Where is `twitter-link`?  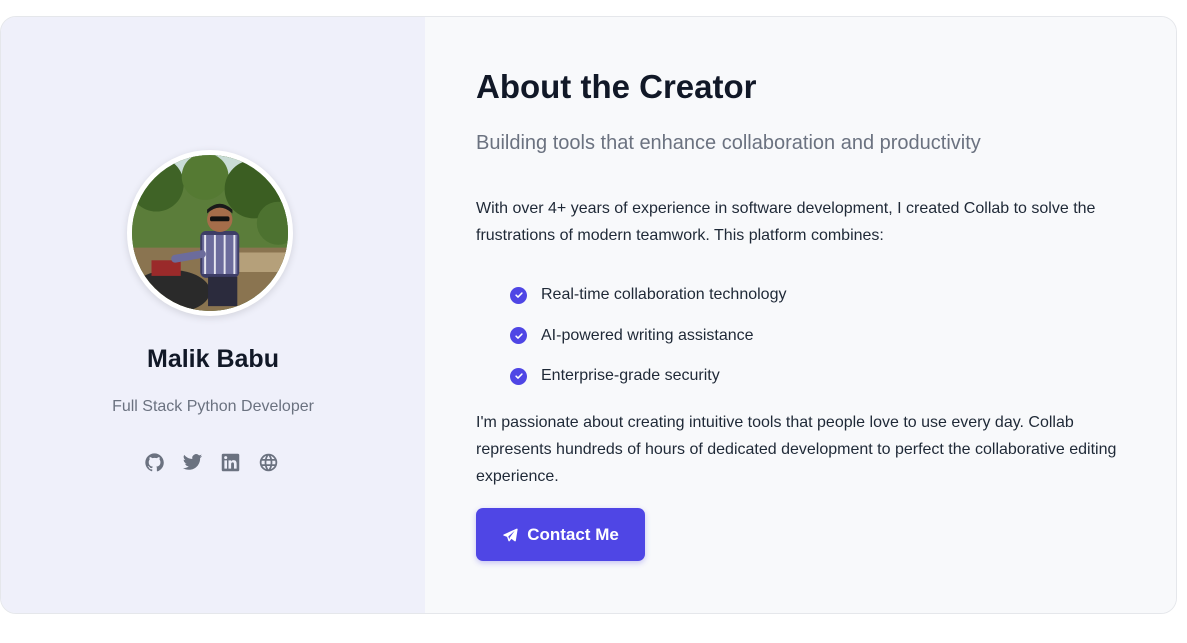 twitter-link is located at coordinates (192, 462).